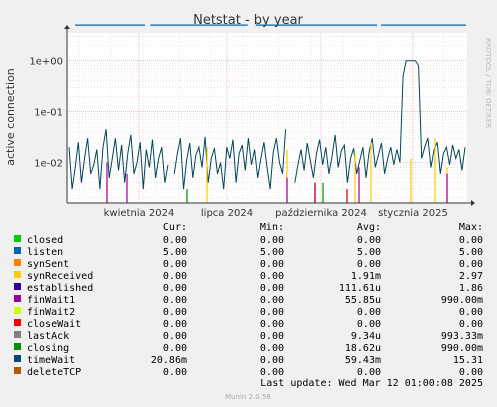  Describe the element at coordinates (369, 227) in the screenshot. I see `legend-header: Avg:` at that location.